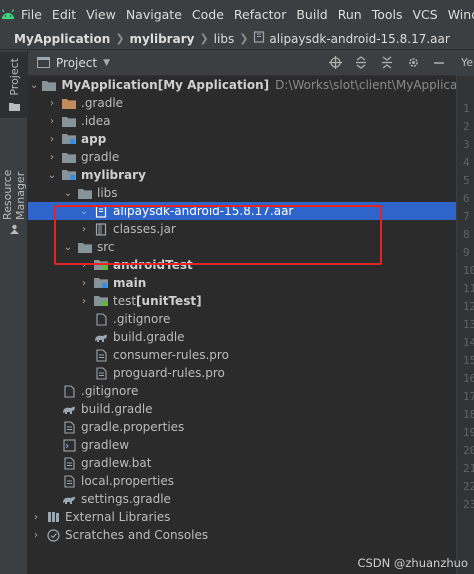 The image size is (474, 574). I want to click on menu-view: View, so click(101, 14).